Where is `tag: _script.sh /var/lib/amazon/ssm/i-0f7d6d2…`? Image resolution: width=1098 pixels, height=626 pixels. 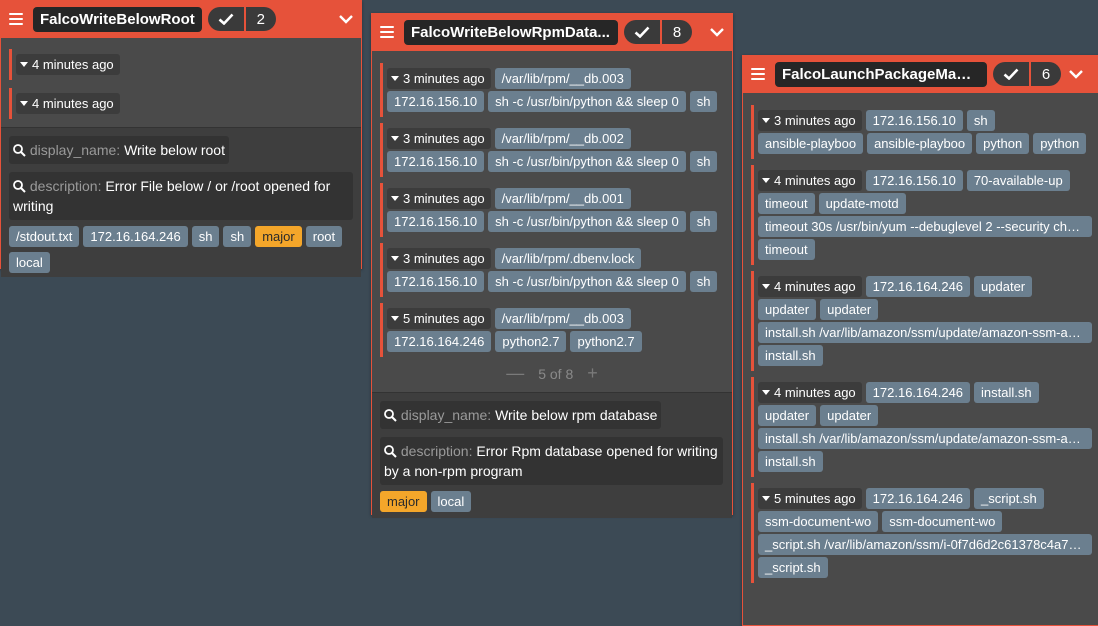 tag: _script.sh /var/lib/amazon/ssm/i-0f7d6d2… is located at coordinates (925, 544).